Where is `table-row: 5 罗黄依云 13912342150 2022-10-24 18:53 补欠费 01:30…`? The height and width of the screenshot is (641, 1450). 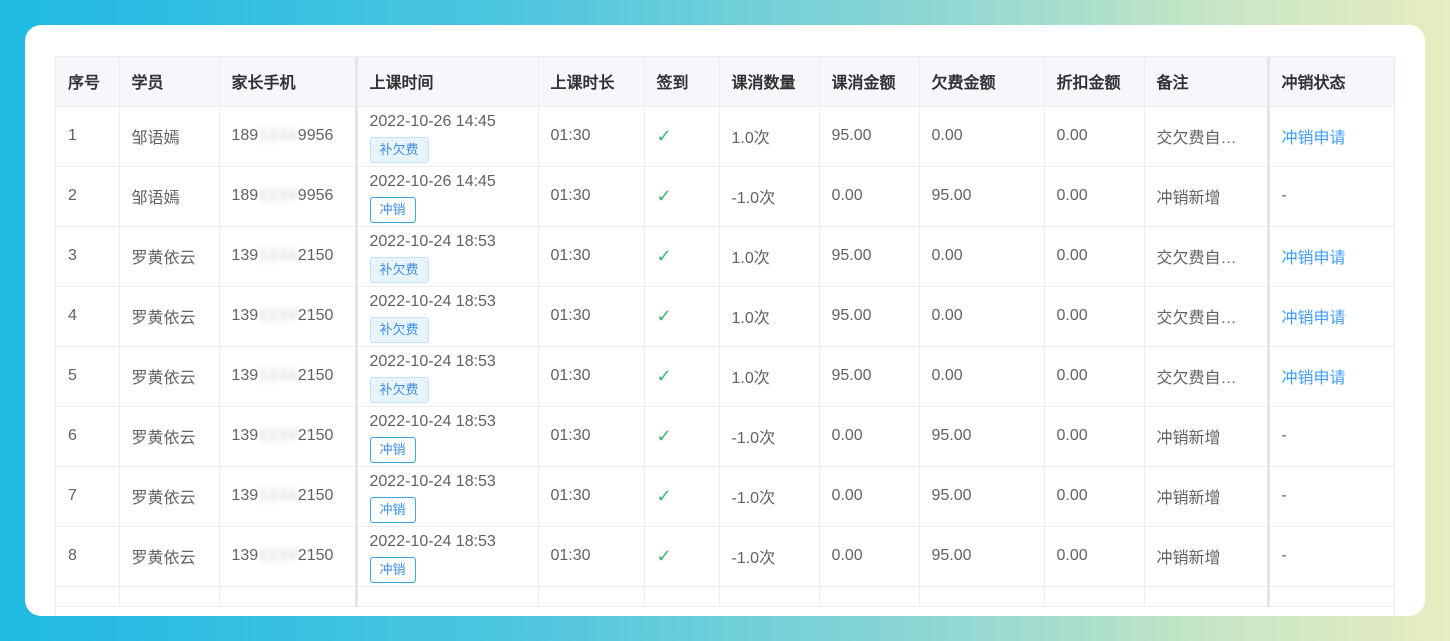
table-row: 5 罗黄依云 13912342150 2022-10-24 18:53 补欠费 01:30… is located at coordinates (725, 376).